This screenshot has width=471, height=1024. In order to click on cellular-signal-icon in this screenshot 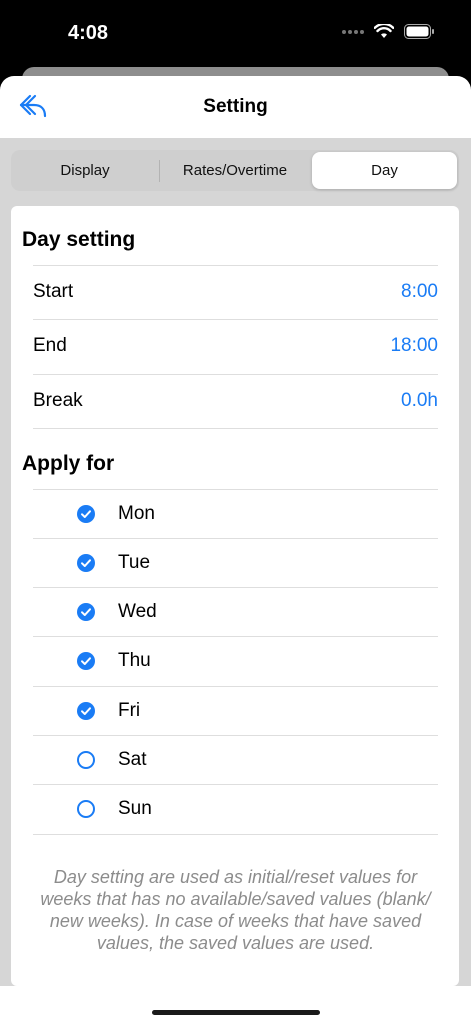, I will do `click(353, 31)`.